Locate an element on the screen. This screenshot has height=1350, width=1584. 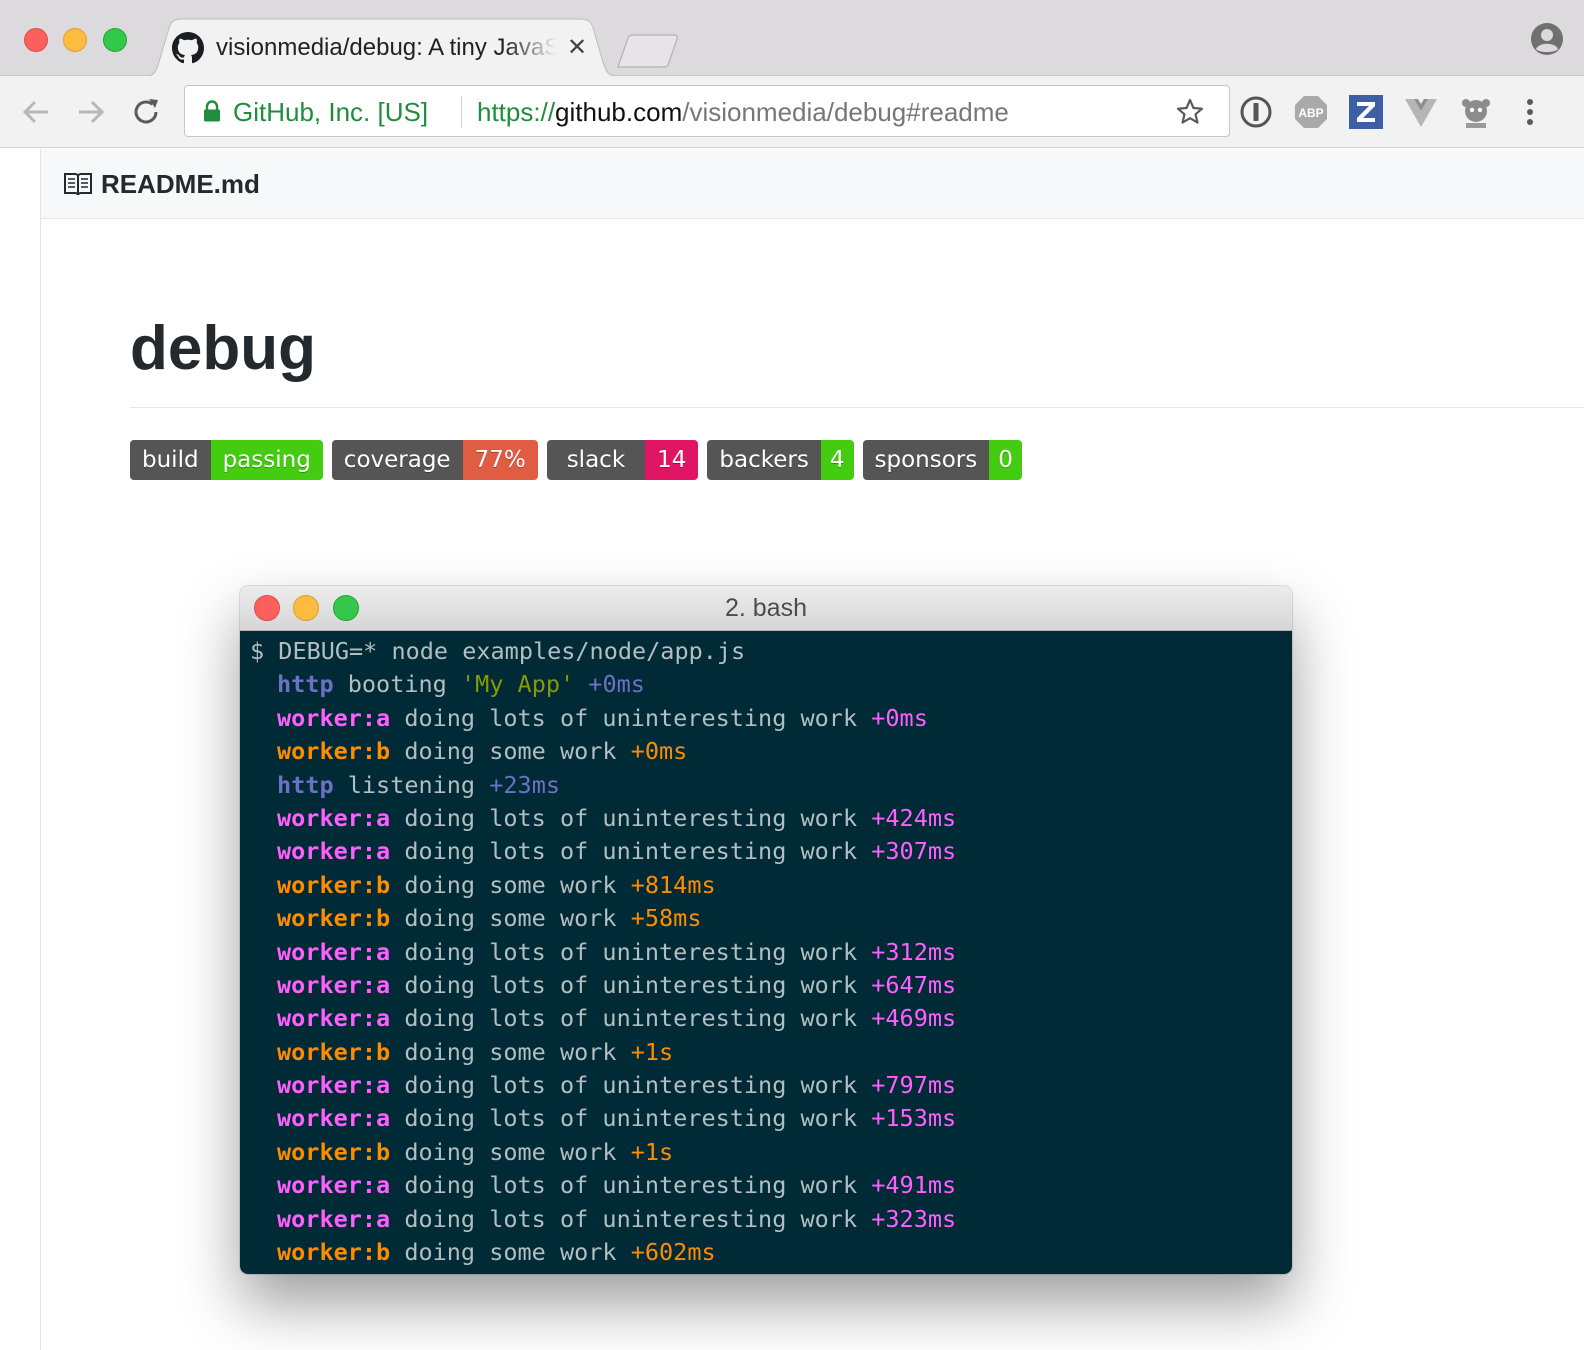
1password-icon is located at coordinates (1256, 112).